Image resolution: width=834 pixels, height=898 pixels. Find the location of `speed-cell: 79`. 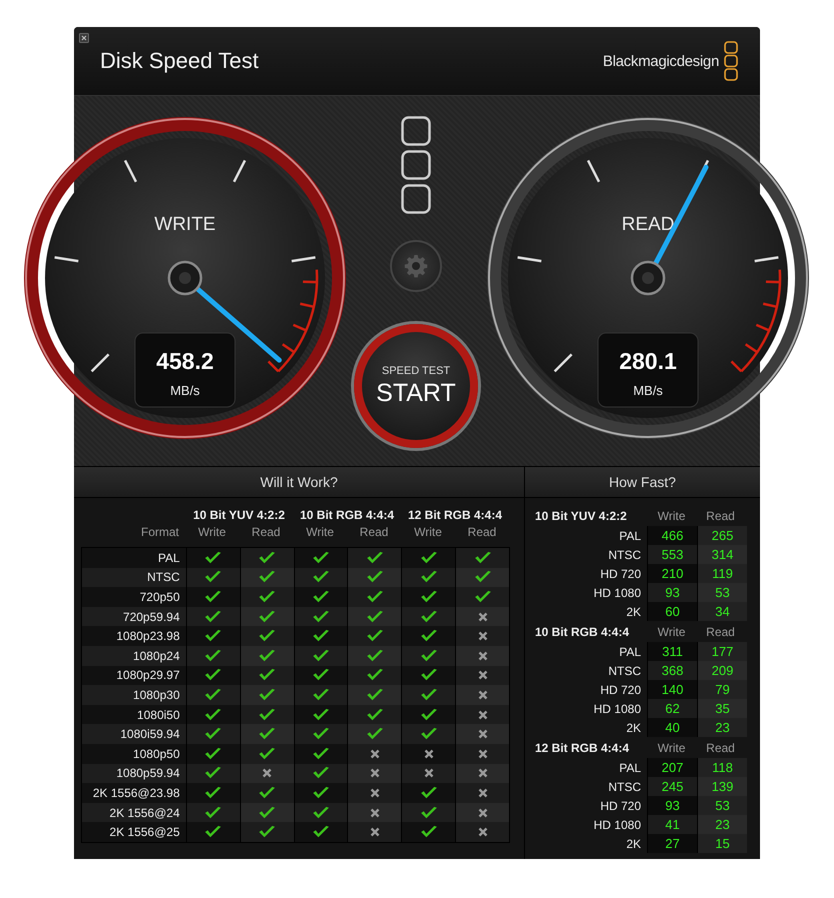

speed-cell: 79 is located at coordinates (722, 689).